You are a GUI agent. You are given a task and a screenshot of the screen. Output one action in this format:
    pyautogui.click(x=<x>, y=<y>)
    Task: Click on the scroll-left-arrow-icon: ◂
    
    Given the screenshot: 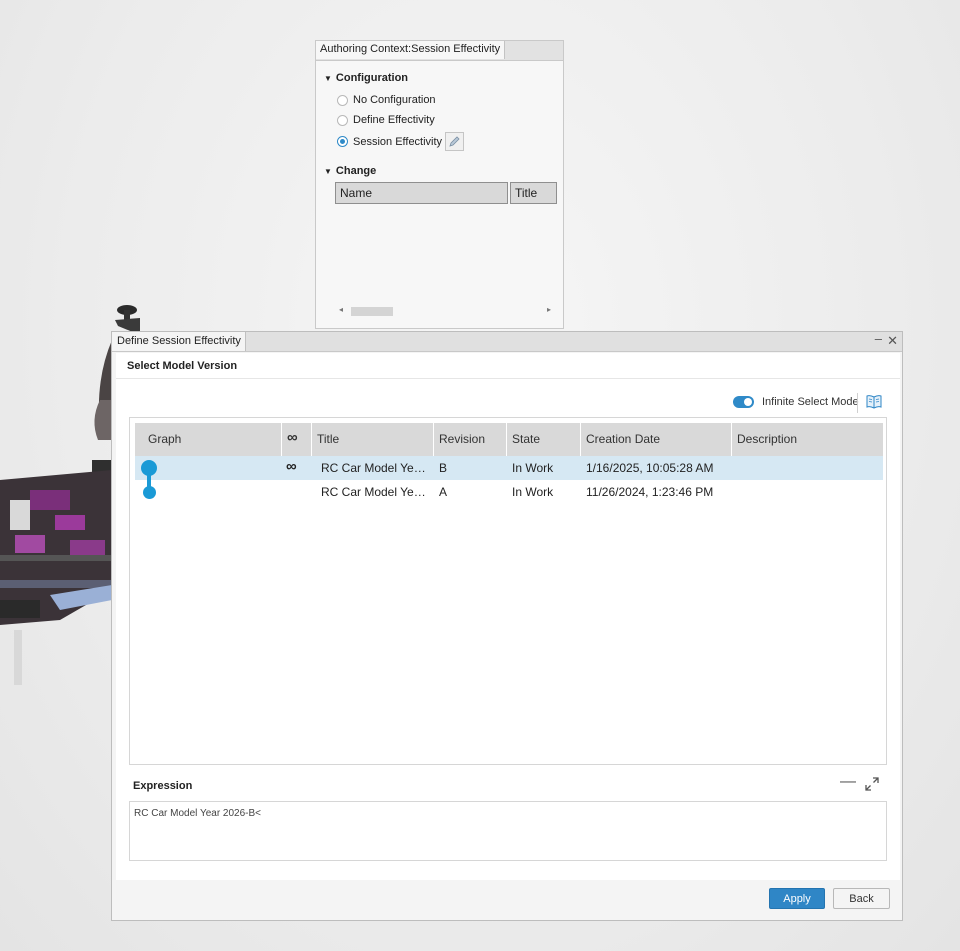 What is the action you would take?
    pyautogui.click(x=341, y=309)
    